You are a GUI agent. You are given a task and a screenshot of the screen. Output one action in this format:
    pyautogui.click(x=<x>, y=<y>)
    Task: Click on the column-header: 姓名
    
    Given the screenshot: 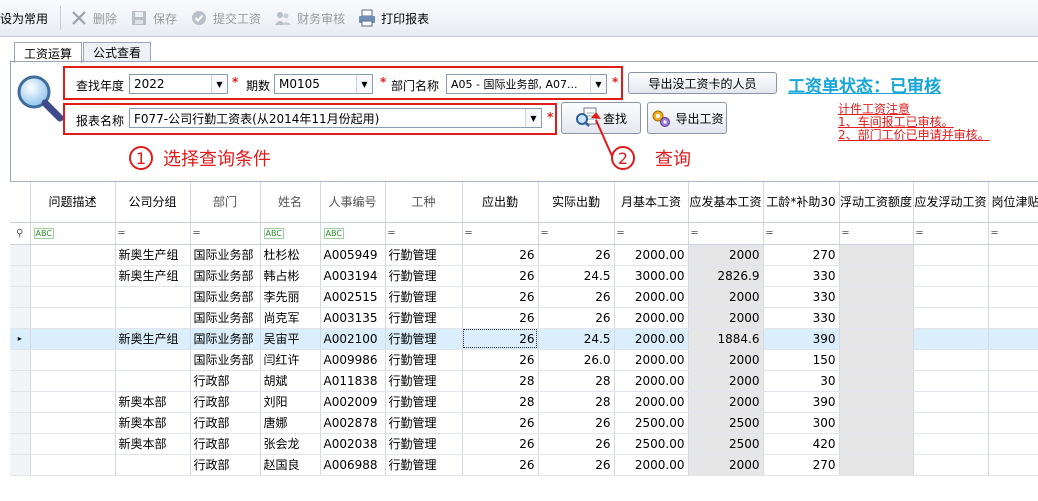 What is the action you would take?
    pyautogui.click(x=290, y=202)
    